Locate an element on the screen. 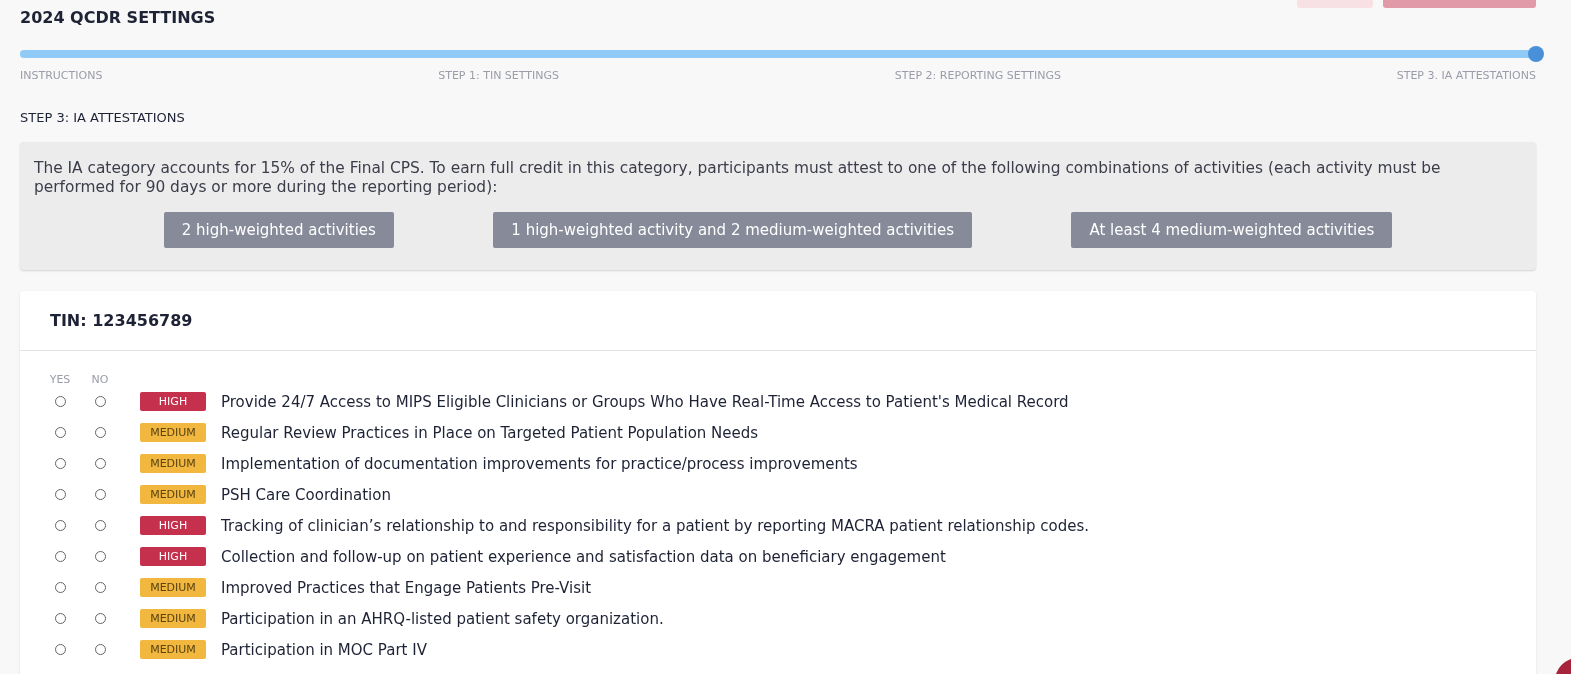 Image resolution: width=1571 pixels, height=674 pixels. step-label: STEP 3. IA ATTESTATIONS is located at coordinates (1466, 75).